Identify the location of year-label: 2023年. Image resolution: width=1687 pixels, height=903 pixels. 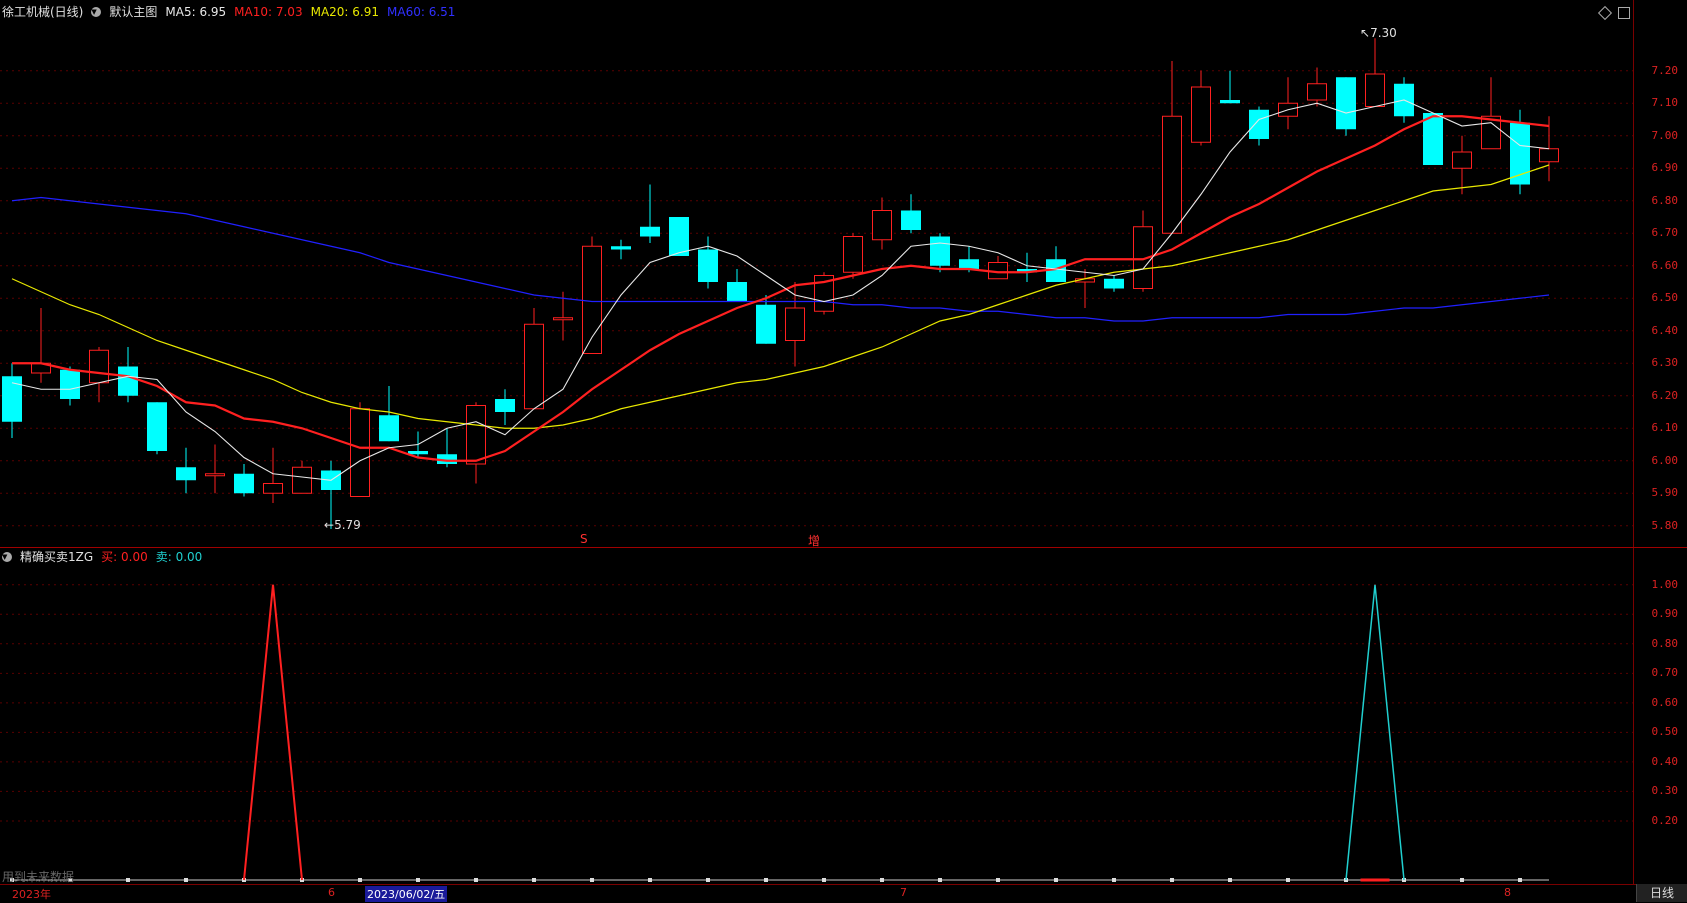
(31, 894).